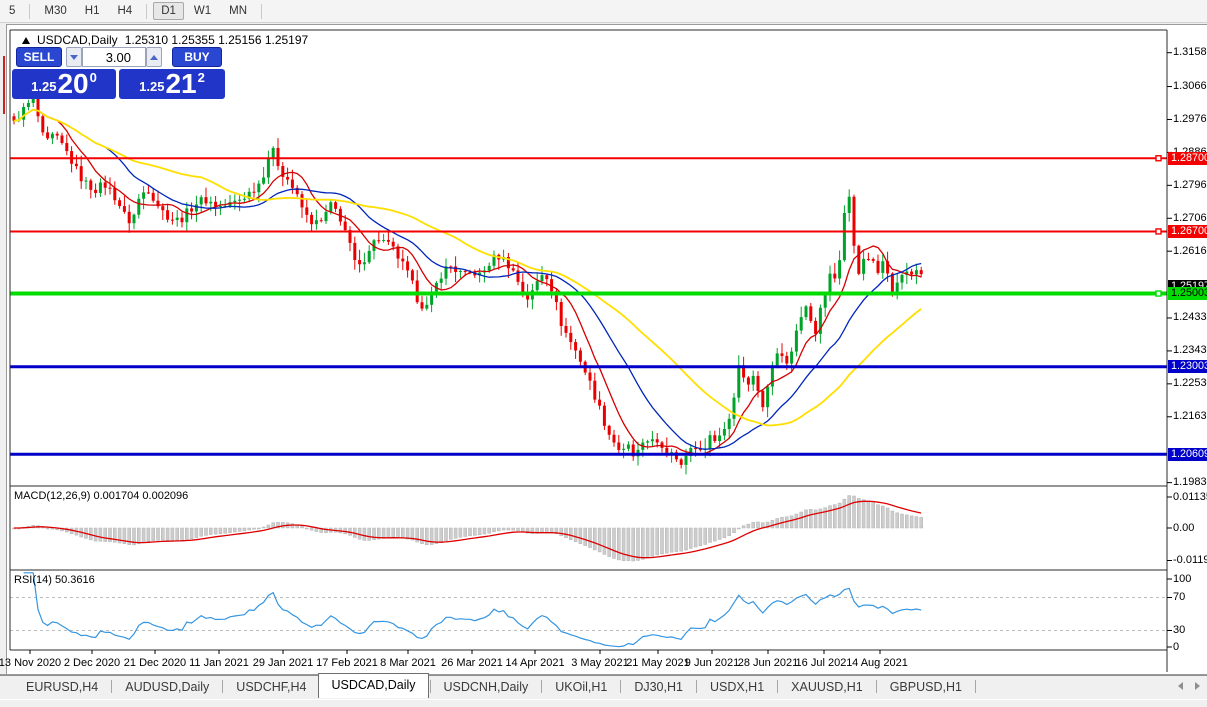 This screenshot has height=707, width=1207. What do you see at coordinates (39, 57) in the screenshot?
I see `sell-button: SELL` at bounding box center [39, 57].